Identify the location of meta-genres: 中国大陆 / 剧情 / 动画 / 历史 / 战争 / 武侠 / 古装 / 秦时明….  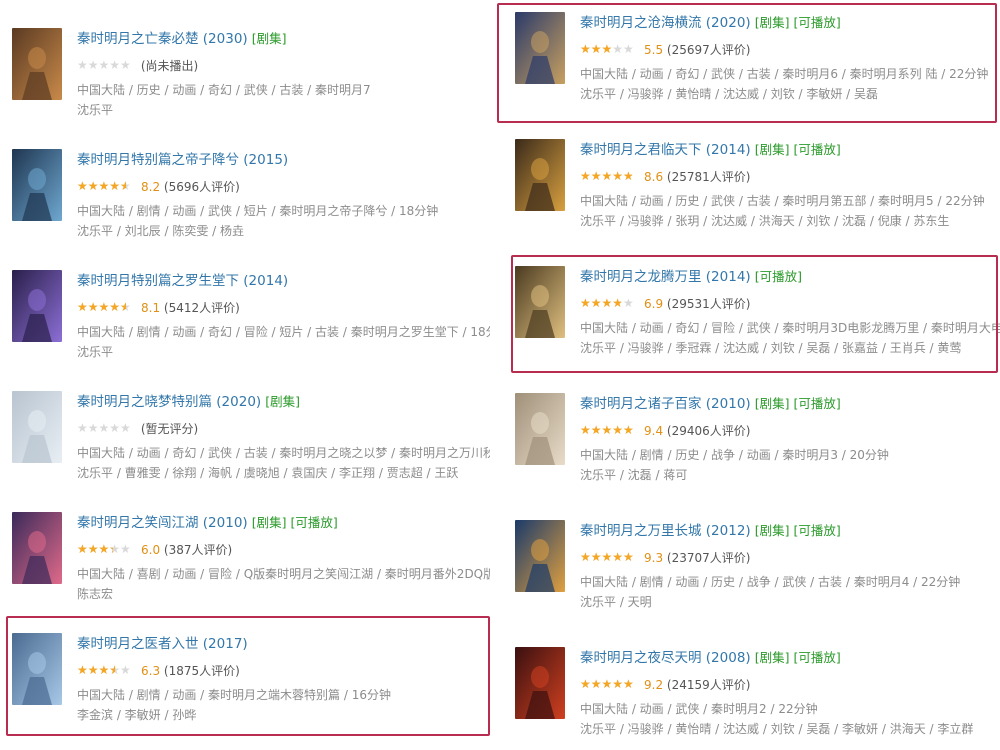
(770, 582).